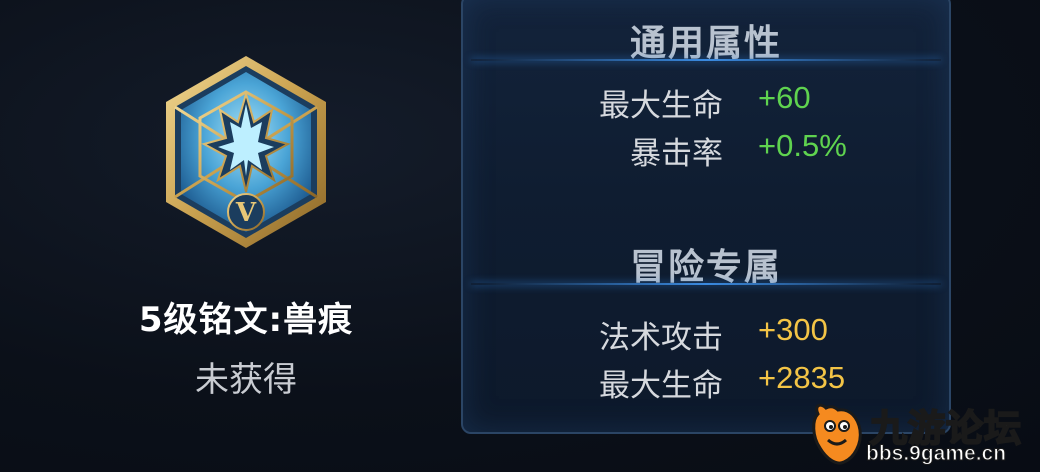  What do you see at coordinates (246, 213) in the screenshot?
I see `emblem-numeral: V` at bounding box center [246, 213].